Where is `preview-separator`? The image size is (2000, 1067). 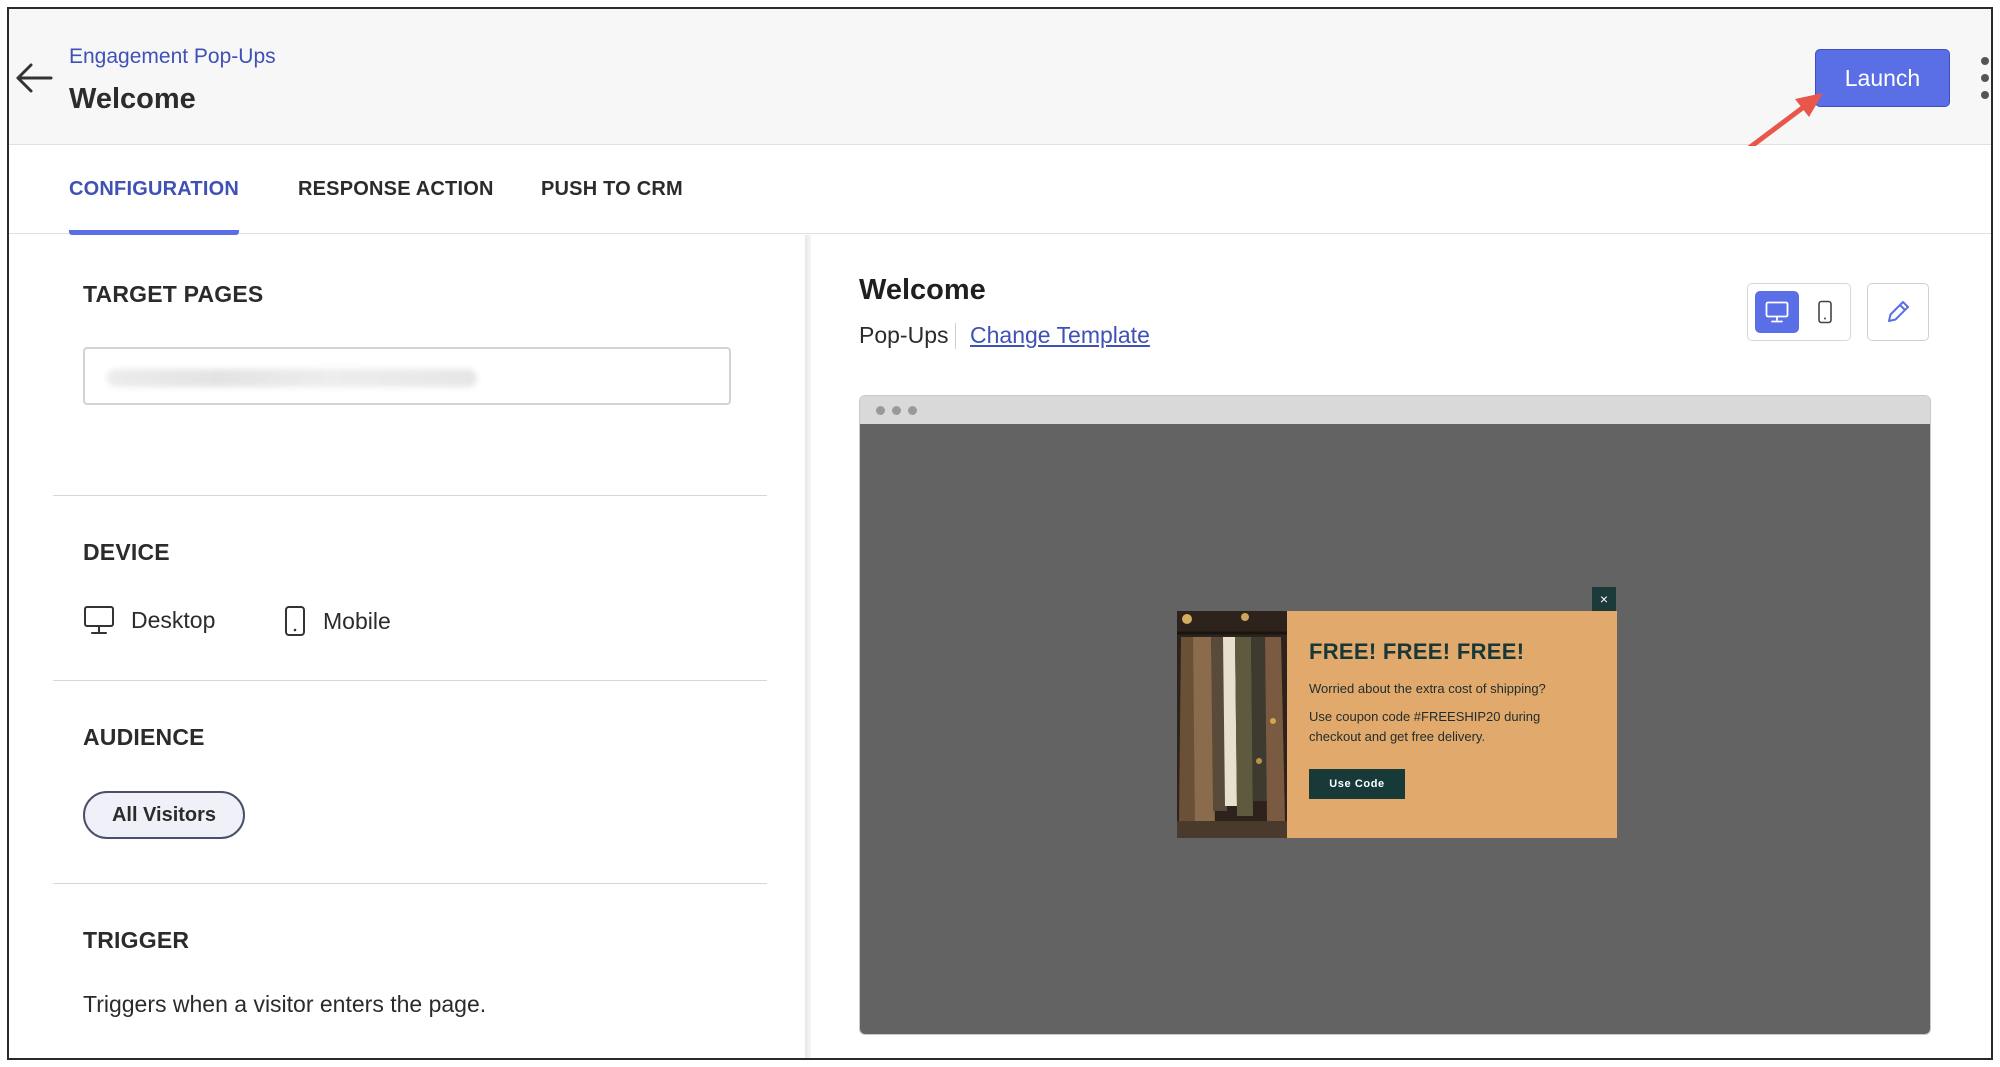
preview-separator is located at coordinates (955, 336).